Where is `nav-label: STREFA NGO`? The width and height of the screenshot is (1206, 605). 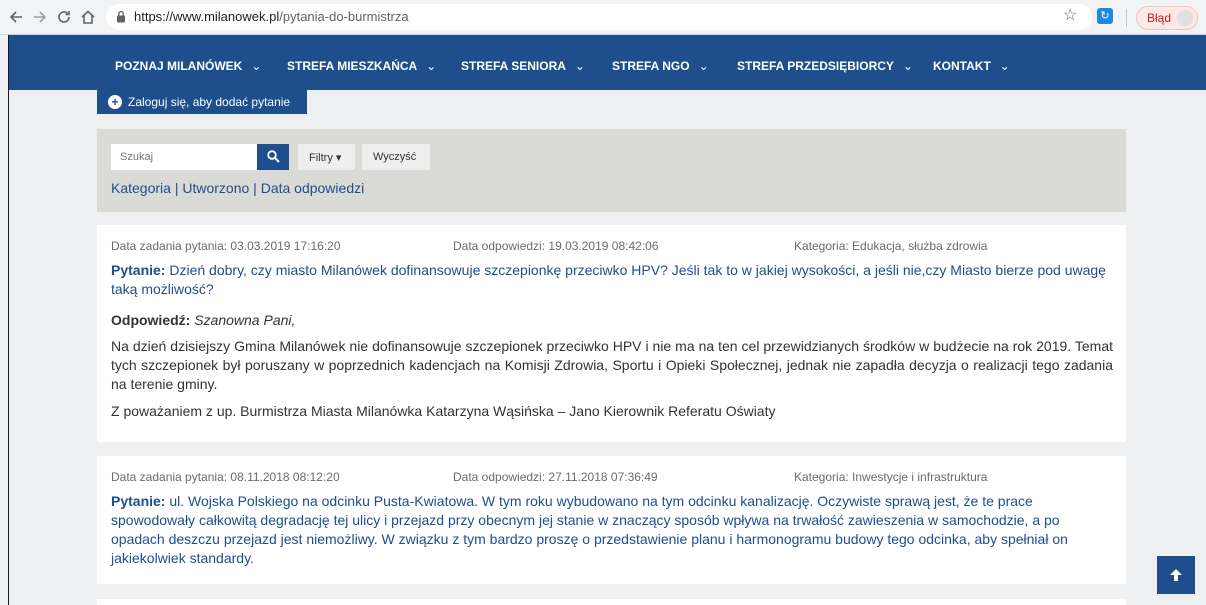
nav-label: STREFA NGO is located at coordinates (651, 66).